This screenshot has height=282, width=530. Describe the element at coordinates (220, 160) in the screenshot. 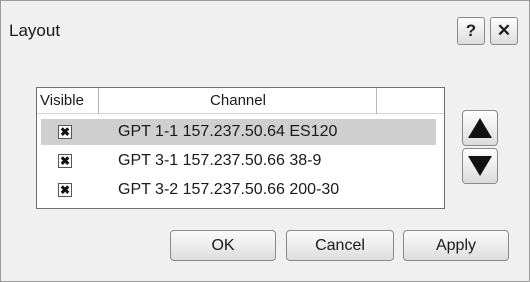

I see `channel-label: GPT 3-1 157.237.50.66 38-9` at that location.